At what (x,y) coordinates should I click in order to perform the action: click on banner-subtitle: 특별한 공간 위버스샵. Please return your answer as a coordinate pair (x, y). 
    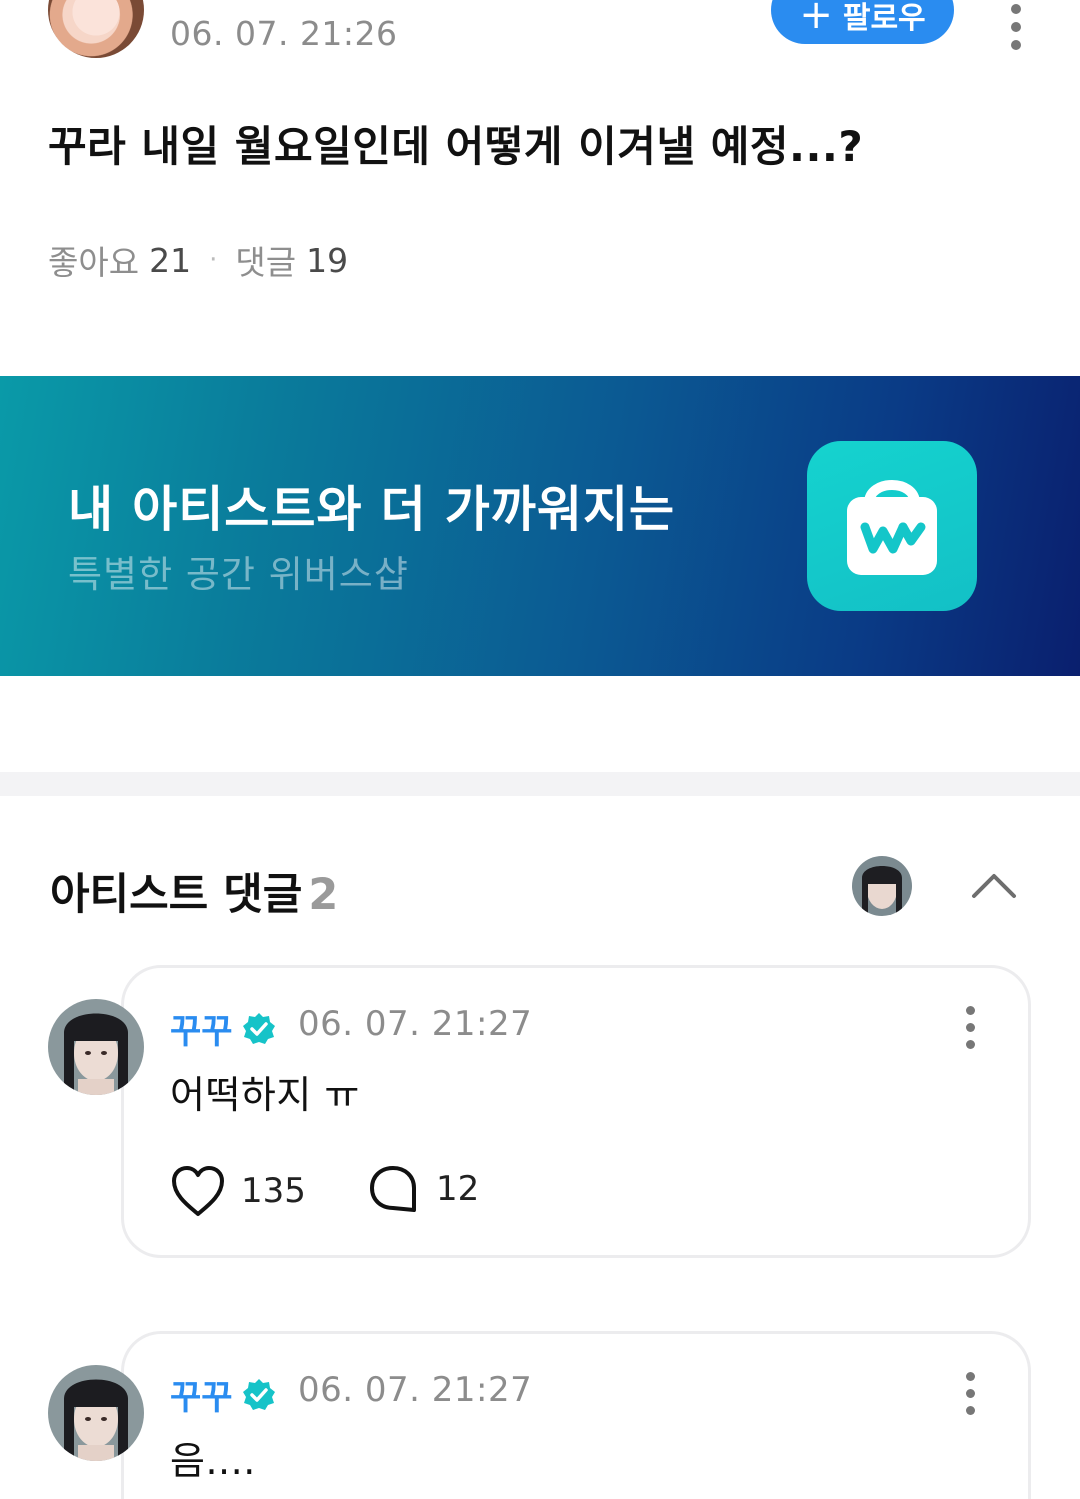
    Looking at the image, I should click on (238, 574).